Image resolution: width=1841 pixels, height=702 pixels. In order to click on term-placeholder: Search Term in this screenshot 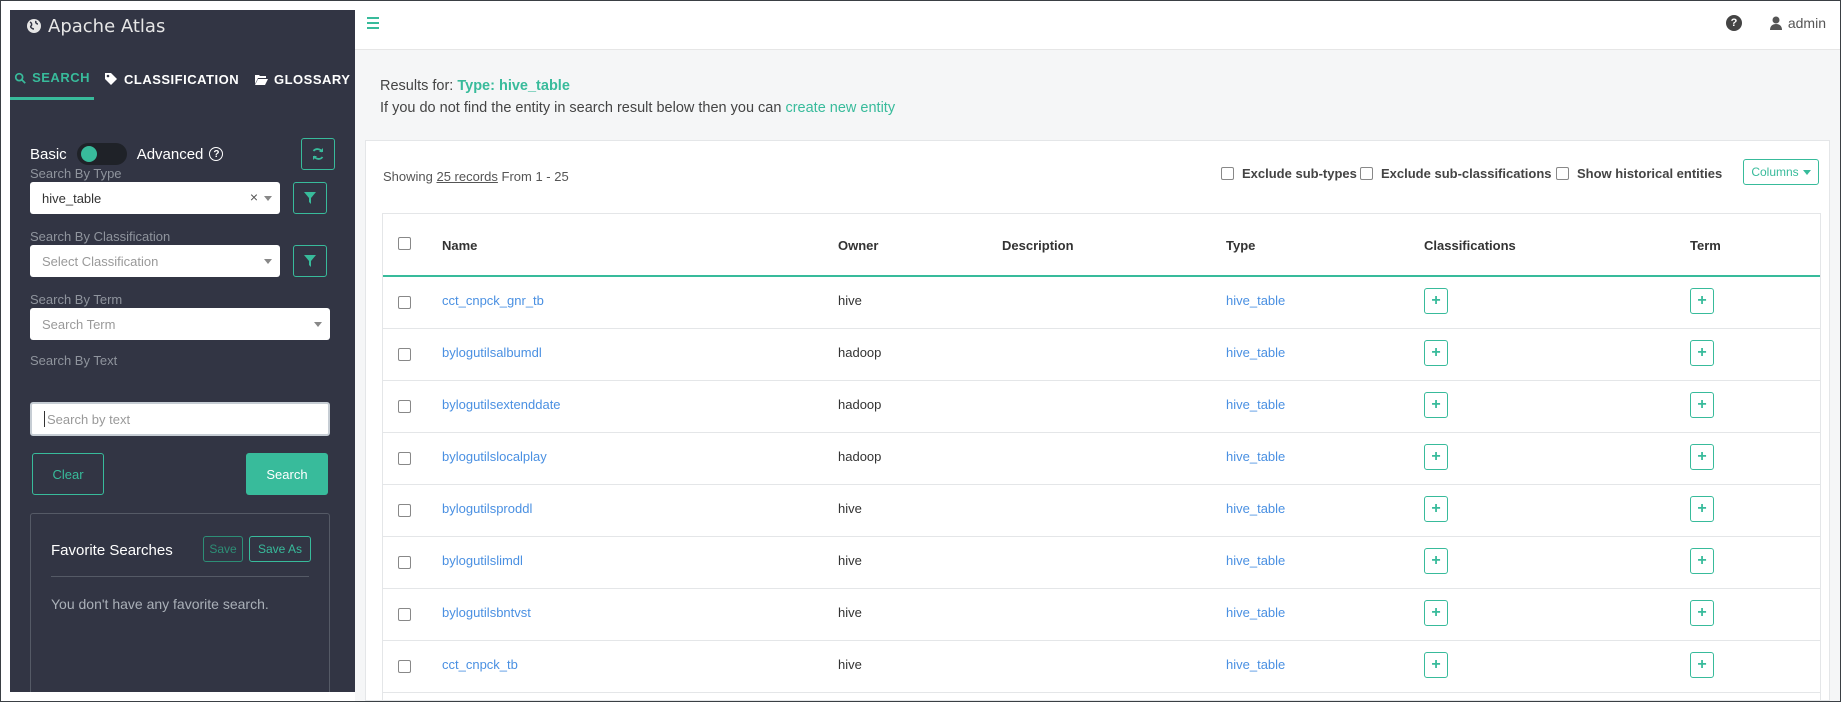, I will do `click(79, 324)`.